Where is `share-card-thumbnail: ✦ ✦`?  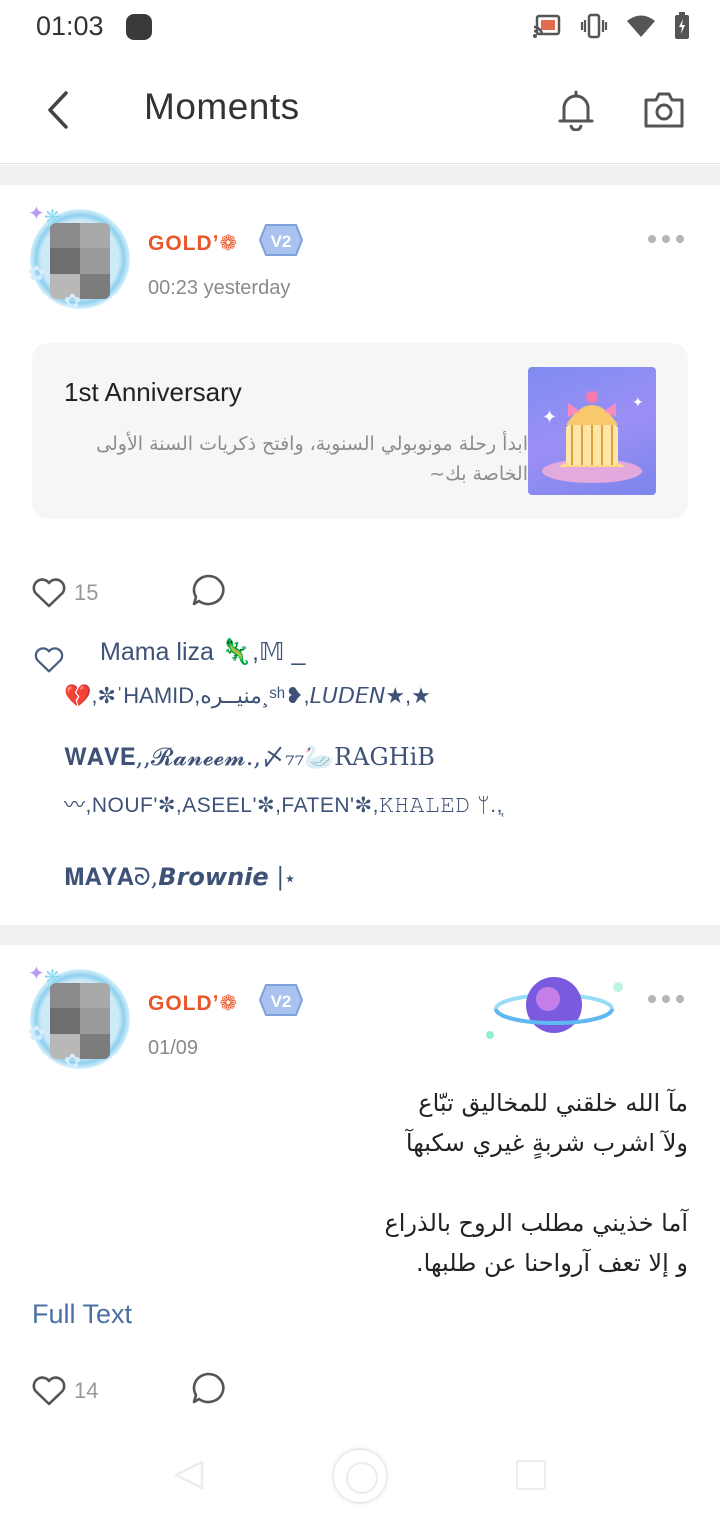
share-card-thumbnail: ✦ ✦ is located at coordinates (592, 431).